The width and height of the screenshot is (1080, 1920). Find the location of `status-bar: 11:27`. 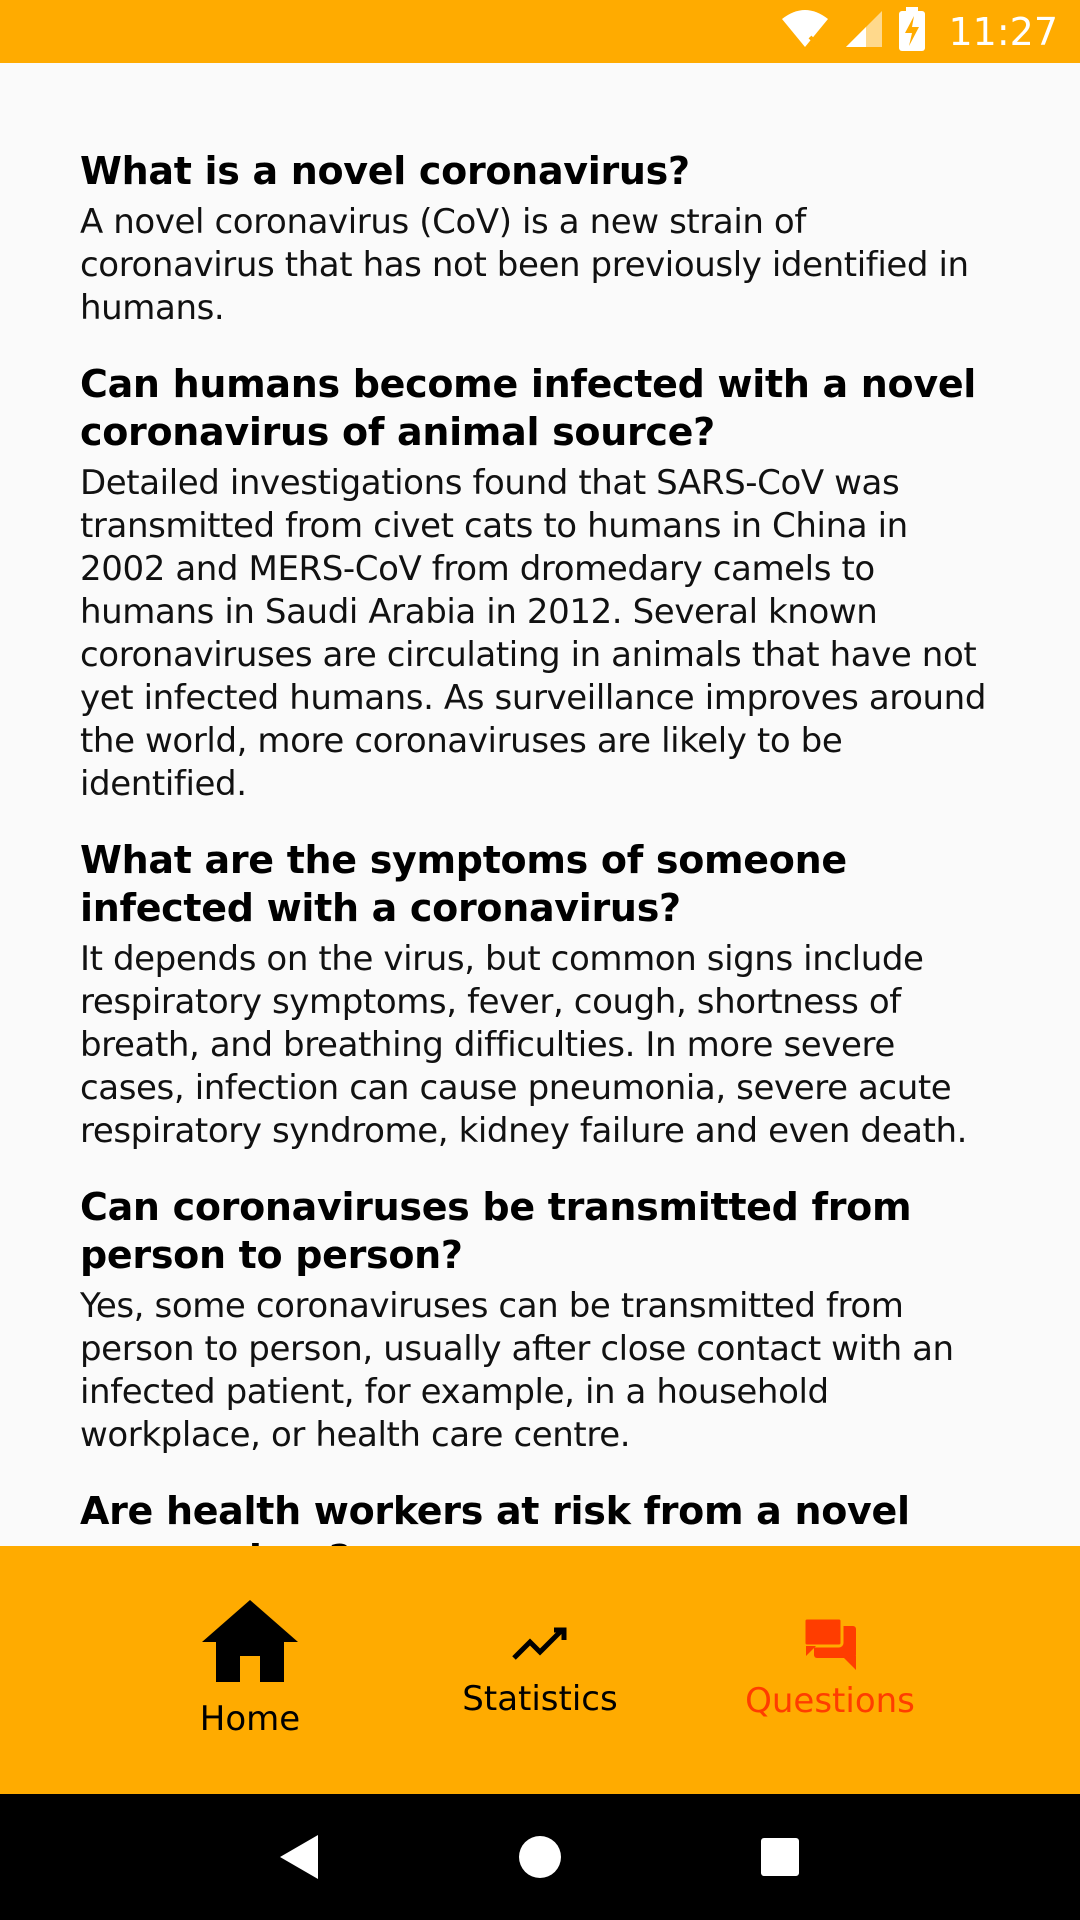

status-bar: 11:27 is located at coordinates (540, 31).